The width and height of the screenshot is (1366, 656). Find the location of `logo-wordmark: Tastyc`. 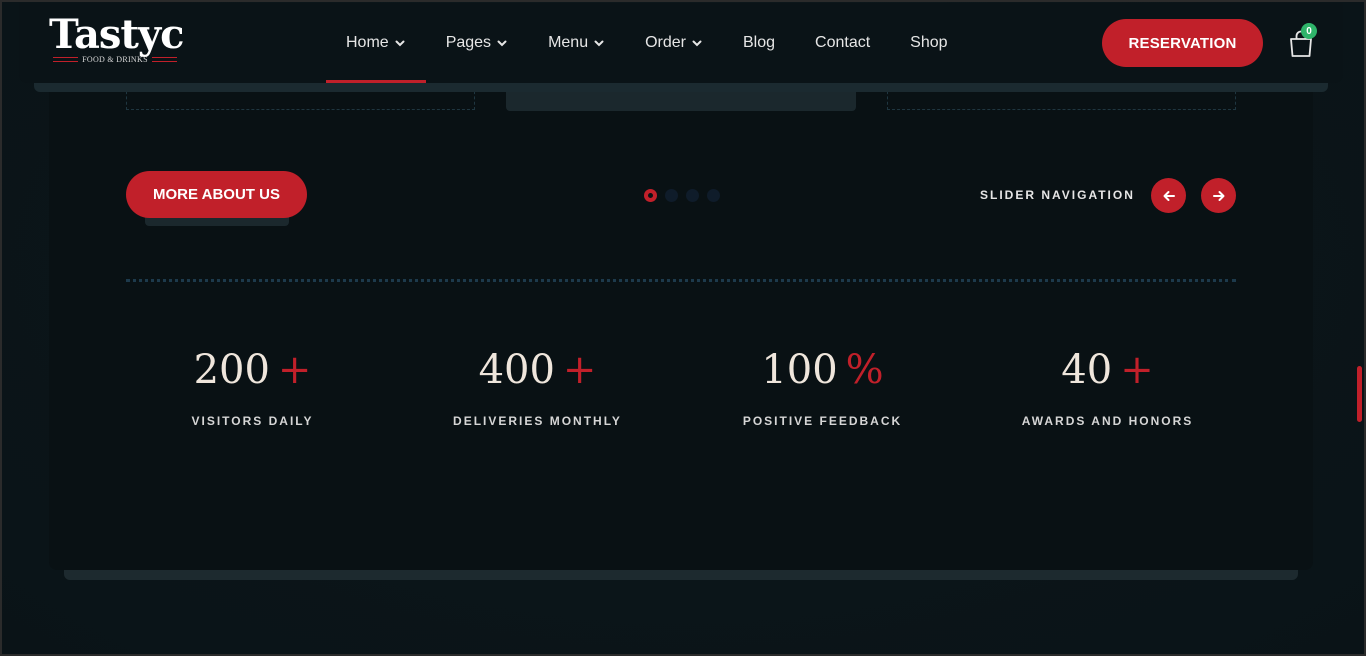

logo-wordmark: Tastyc is located at coordinates (116, 34).